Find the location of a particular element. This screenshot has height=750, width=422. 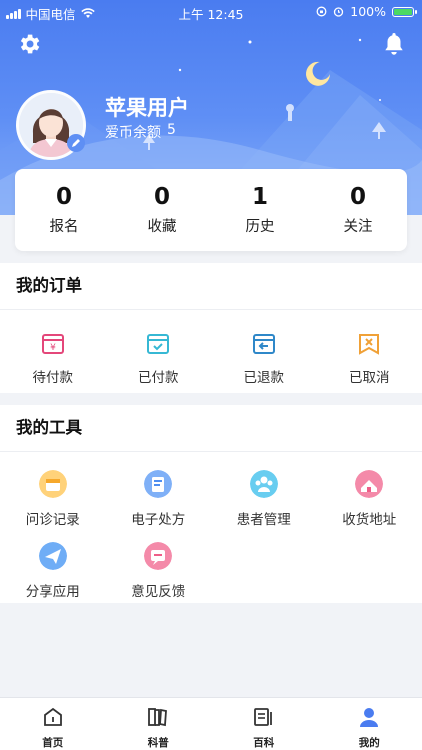

battery-icon is located at coordinates (404, 11).